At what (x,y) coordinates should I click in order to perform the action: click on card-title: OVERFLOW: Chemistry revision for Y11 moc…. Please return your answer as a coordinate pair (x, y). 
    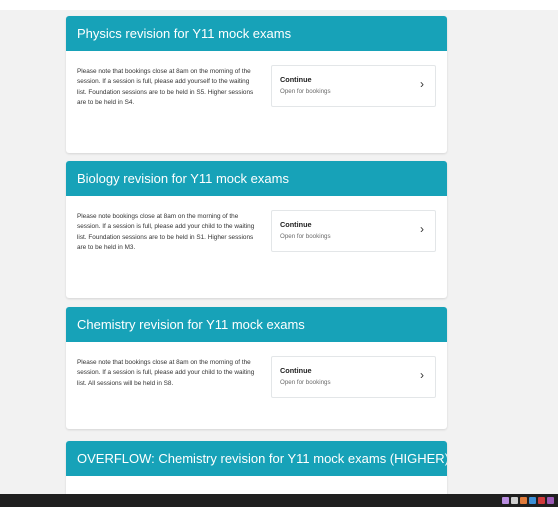
    Looking at the image, I should click on (256, 458).